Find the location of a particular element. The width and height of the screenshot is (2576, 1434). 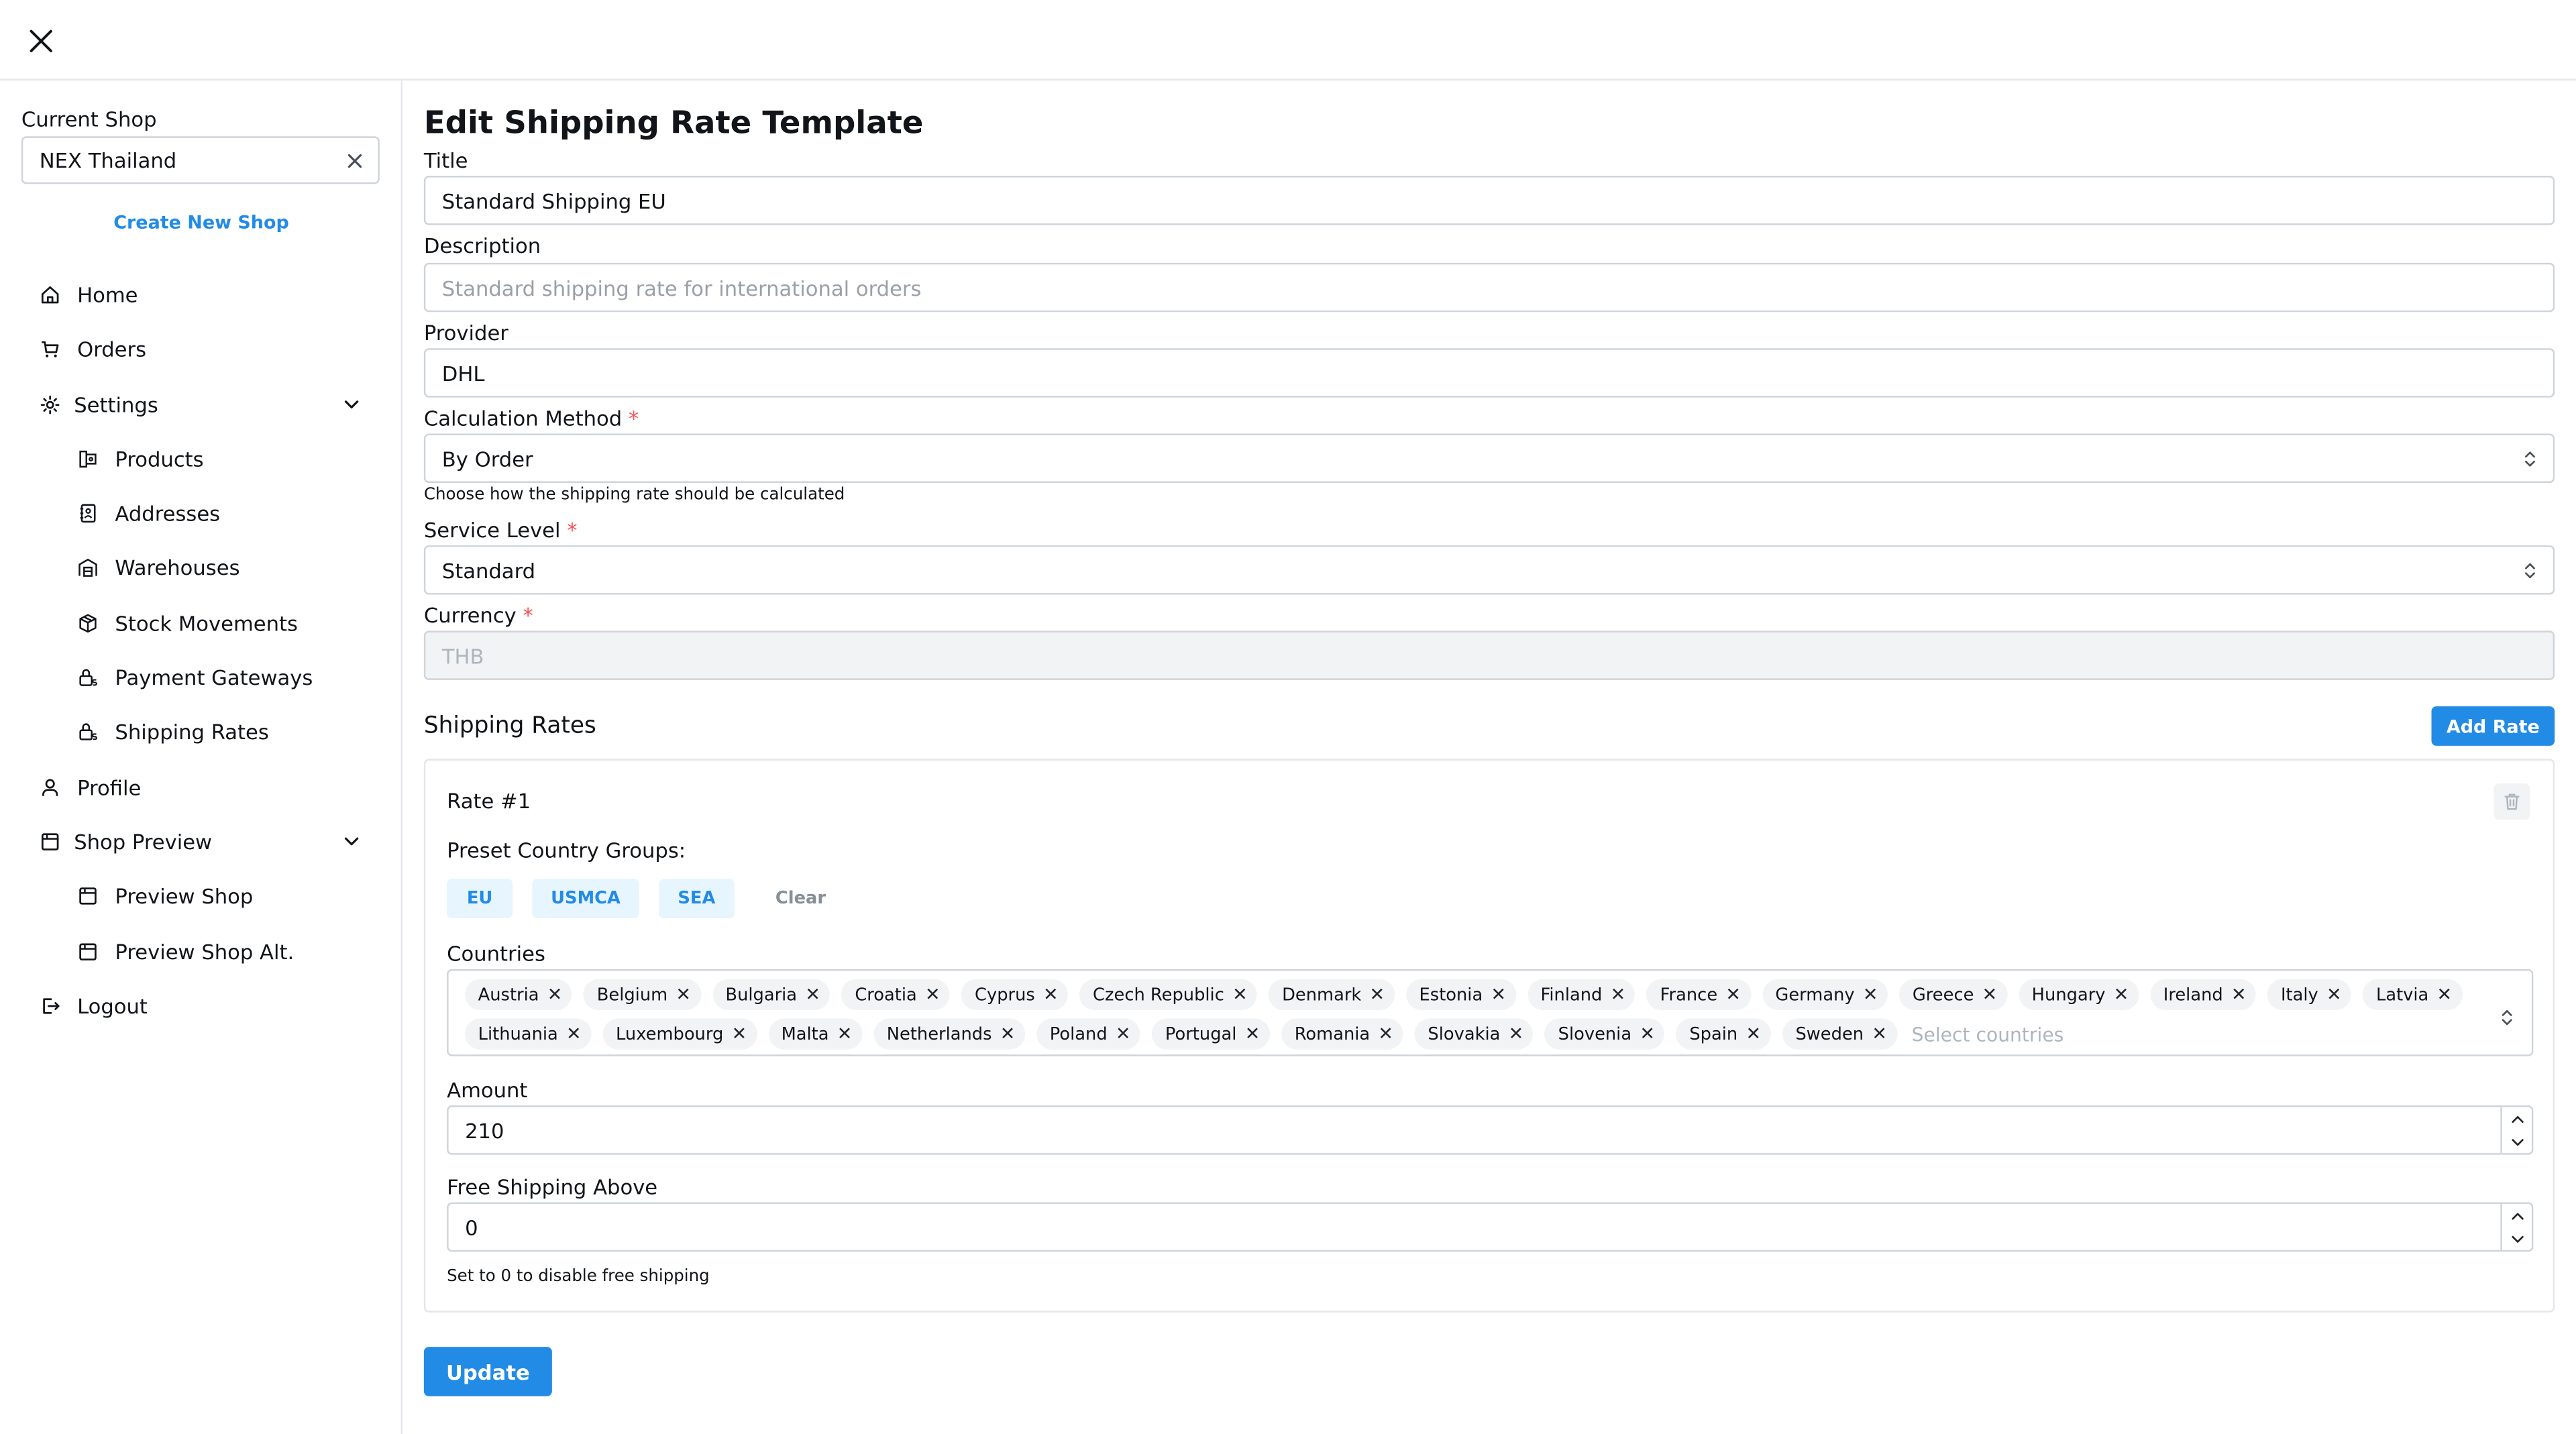

nav-addresses: Addresses is located at coordinates (148, 513).